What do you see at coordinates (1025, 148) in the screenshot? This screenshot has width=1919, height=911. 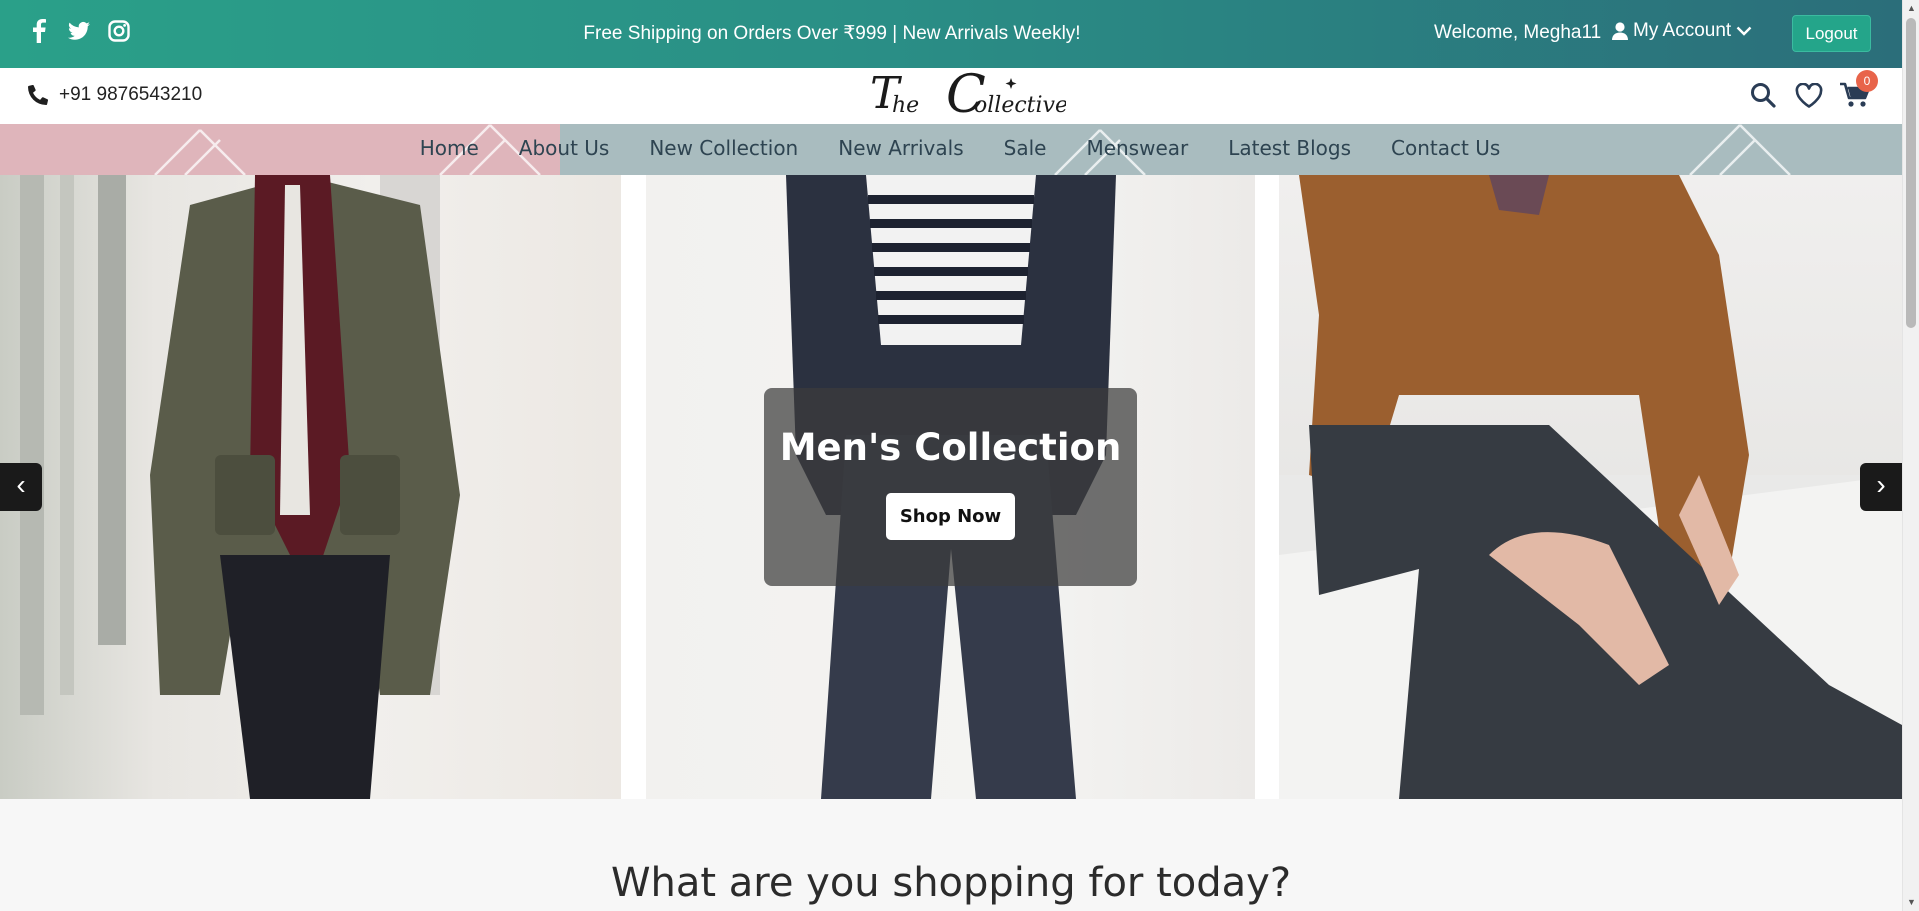 I see `nav-item-sale: Sale` at bounding box center [1025, 148].